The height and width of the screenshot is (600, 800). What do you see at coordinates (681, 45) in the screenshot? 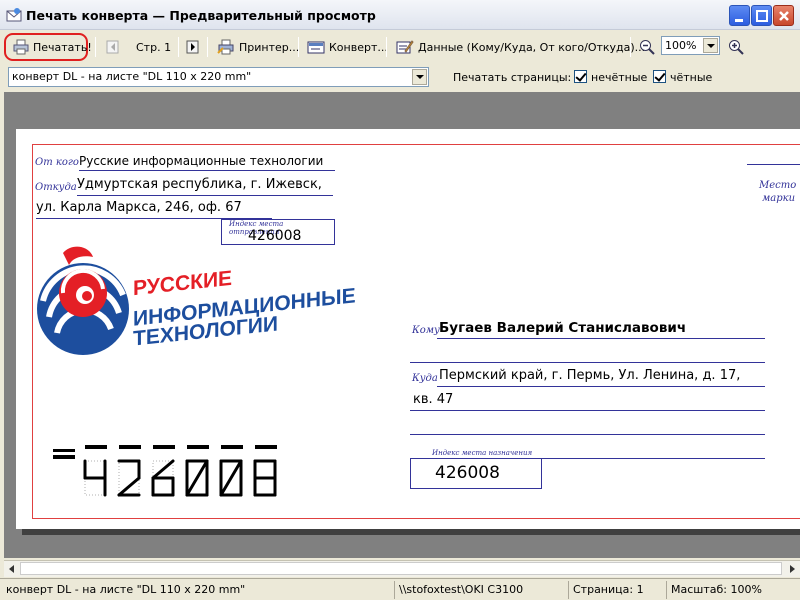
I see `zoom-select-value: 100%` at bounding box center [681, 45].